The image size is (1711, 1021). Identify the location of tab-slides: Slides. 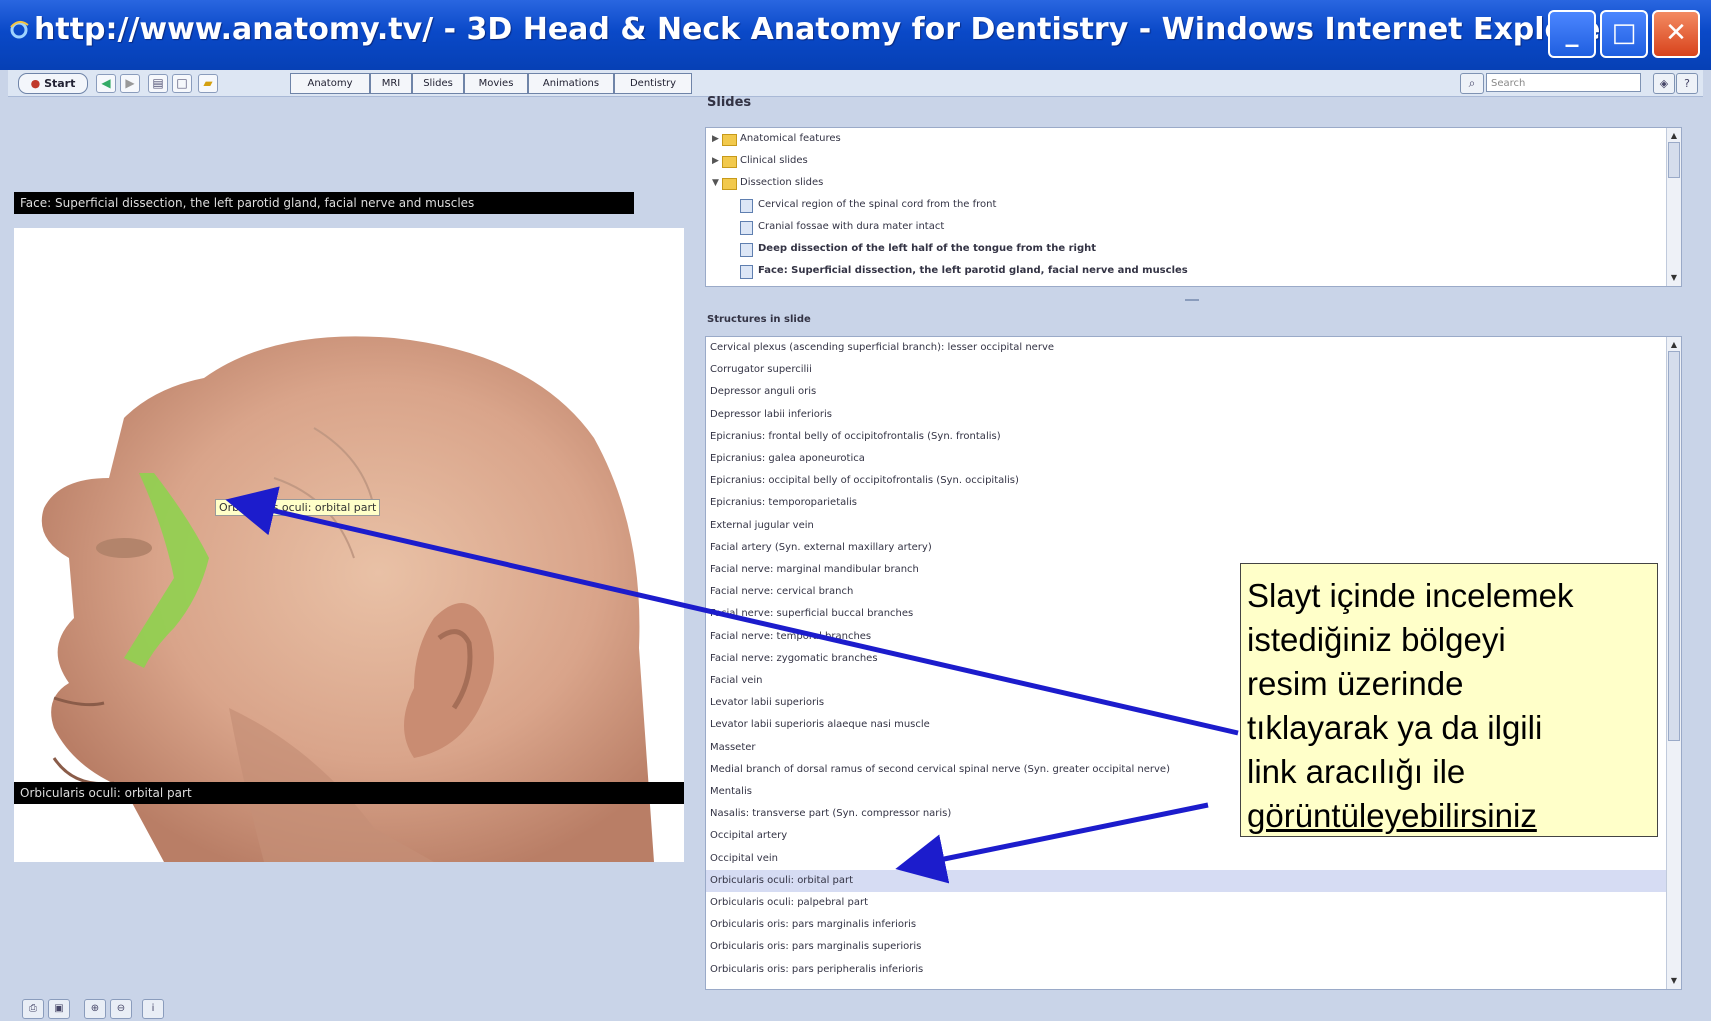
(438, 83).